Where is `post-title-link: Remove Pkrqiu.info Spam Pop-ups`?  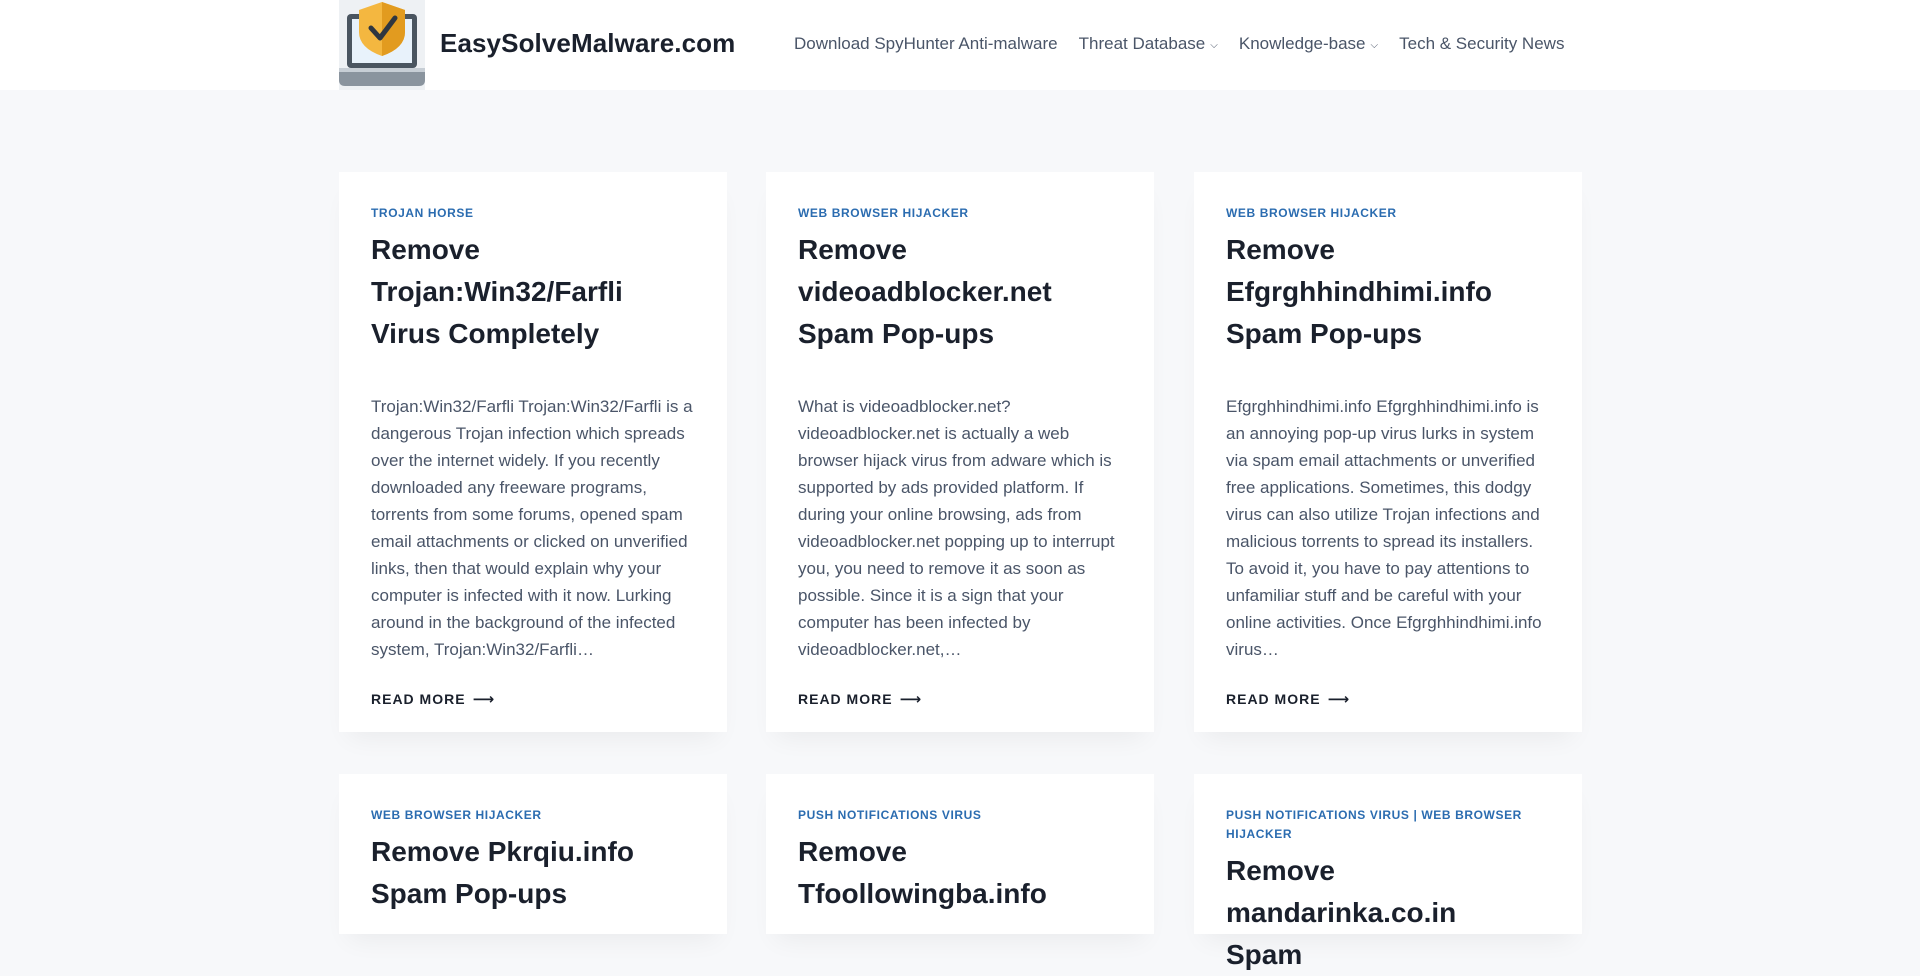
post-title-link: Remove Pkrqiu.info Spam Pop-ups is located at coordinates (533, 873).